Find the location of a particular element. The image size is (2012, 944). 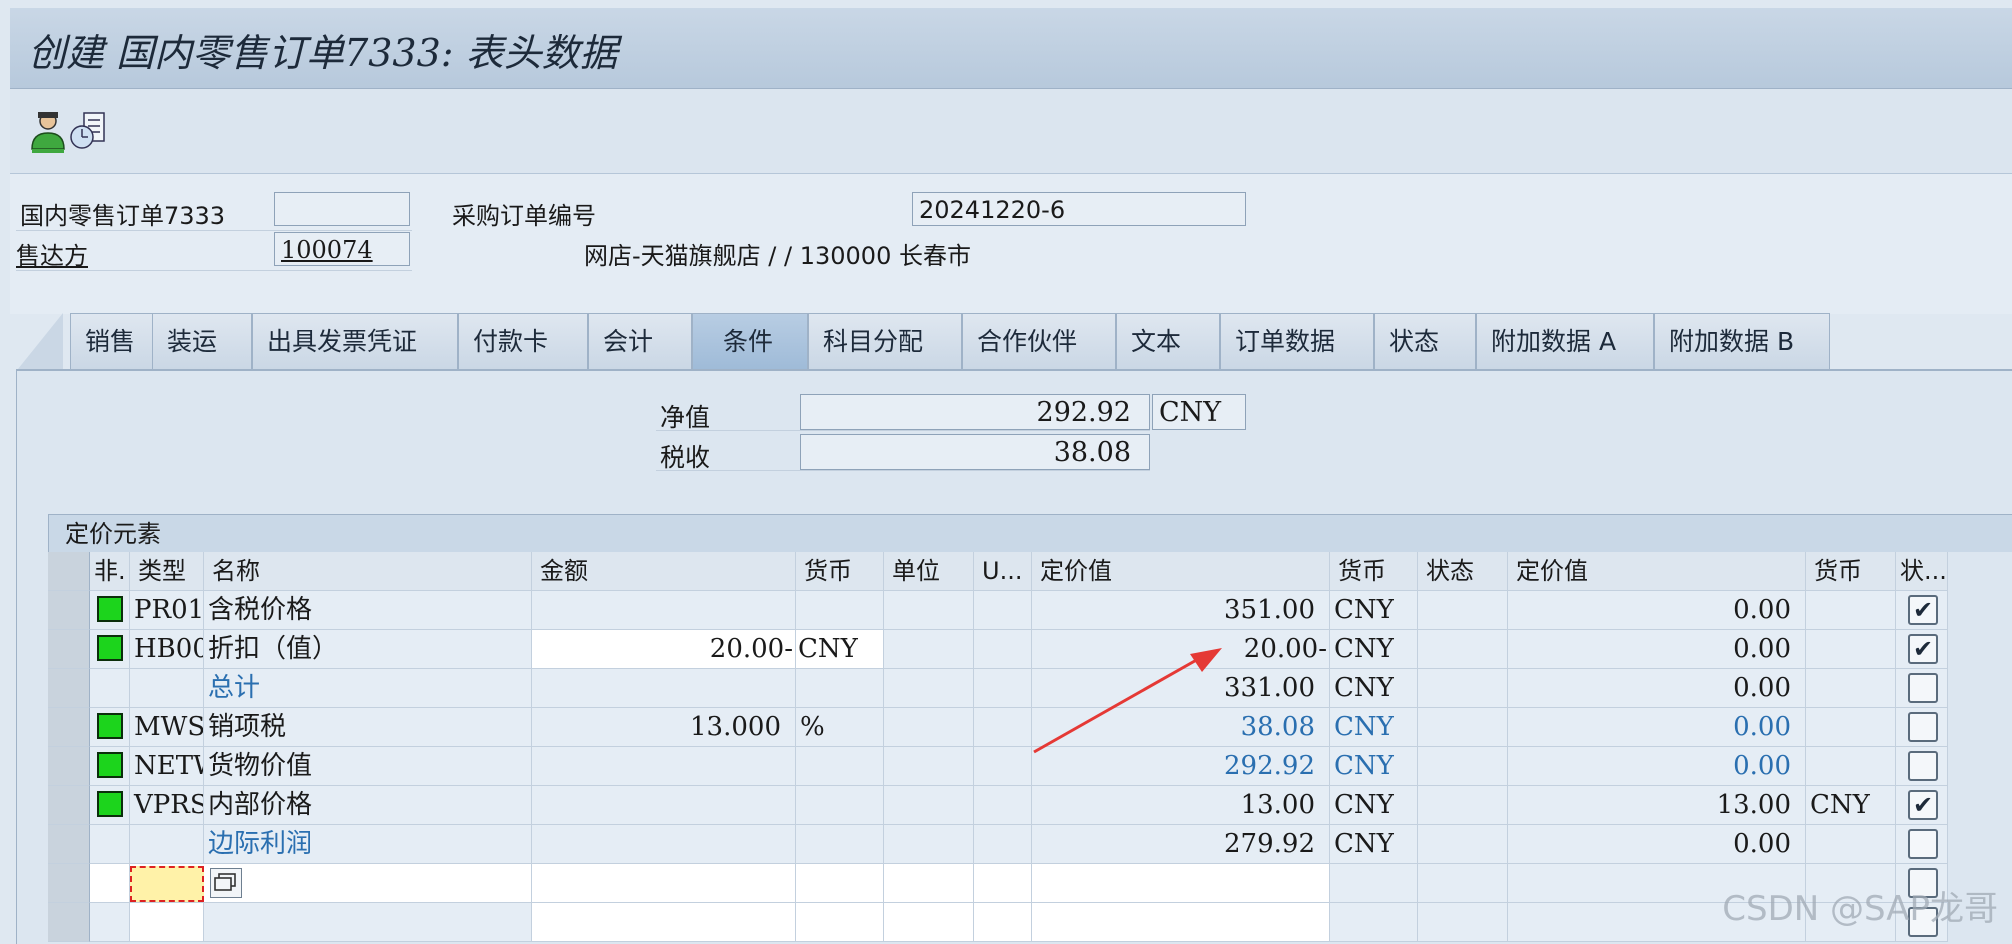

tax-value-field: 38.08 is located at coordinates (975, 452).